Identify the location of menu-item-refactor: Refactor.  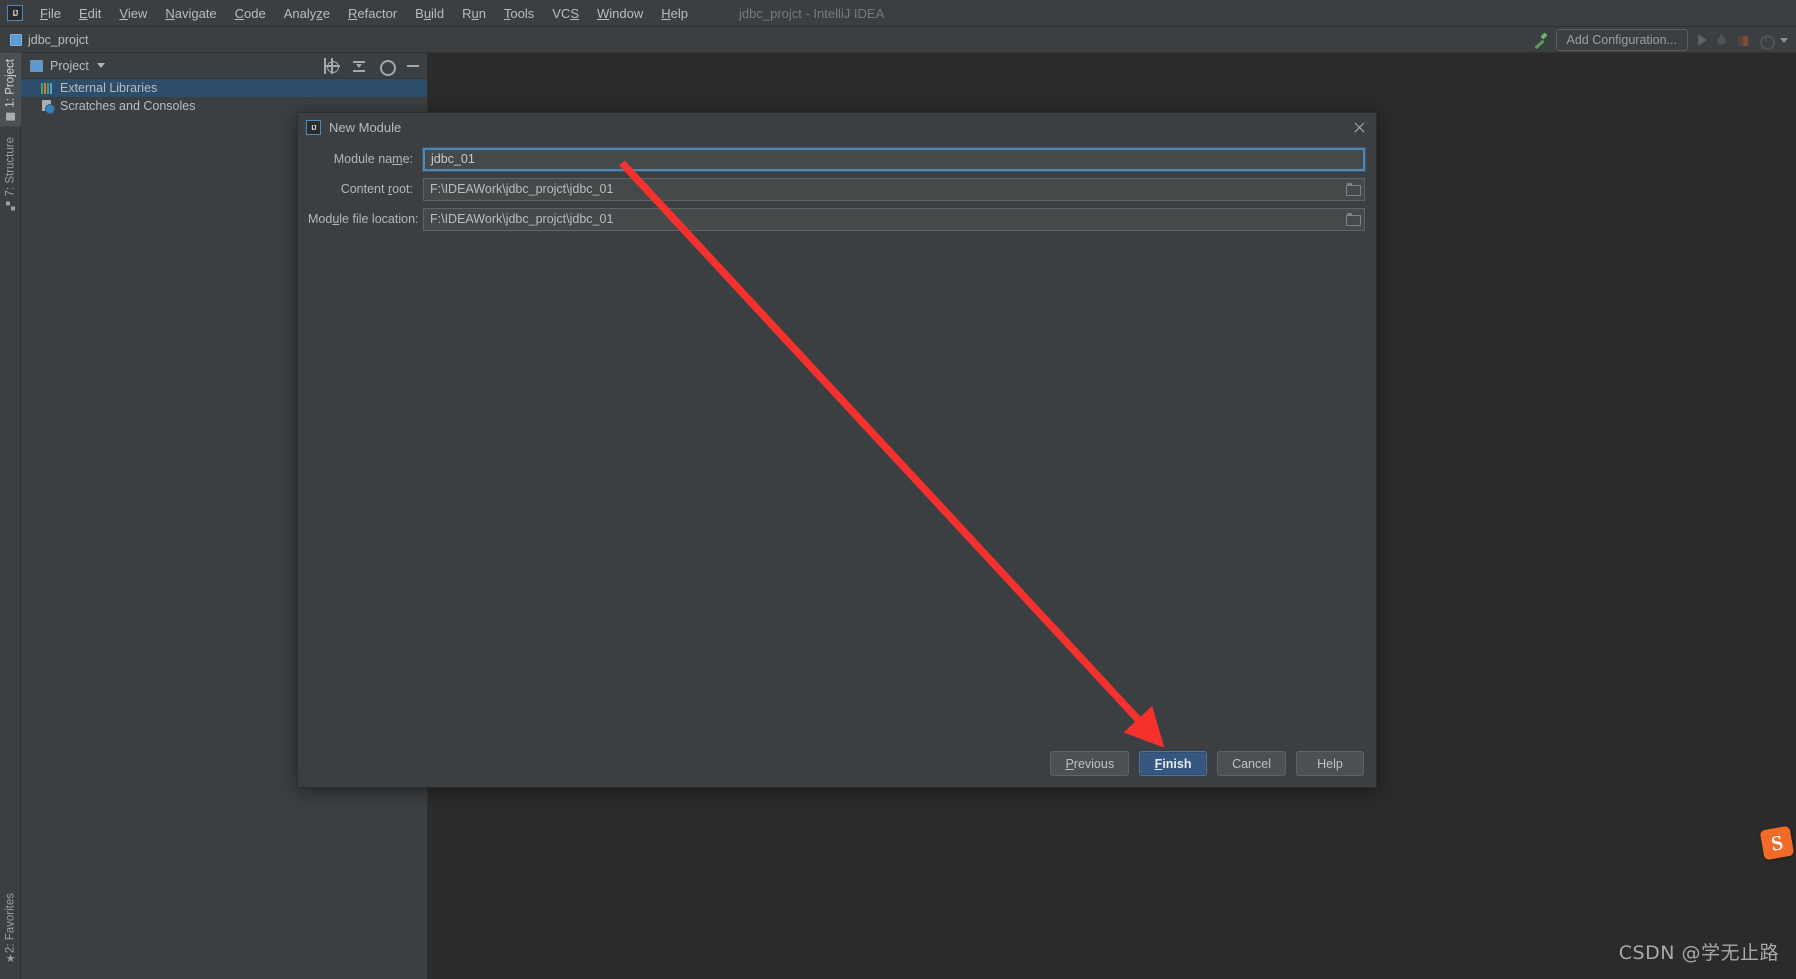
(372, 13).